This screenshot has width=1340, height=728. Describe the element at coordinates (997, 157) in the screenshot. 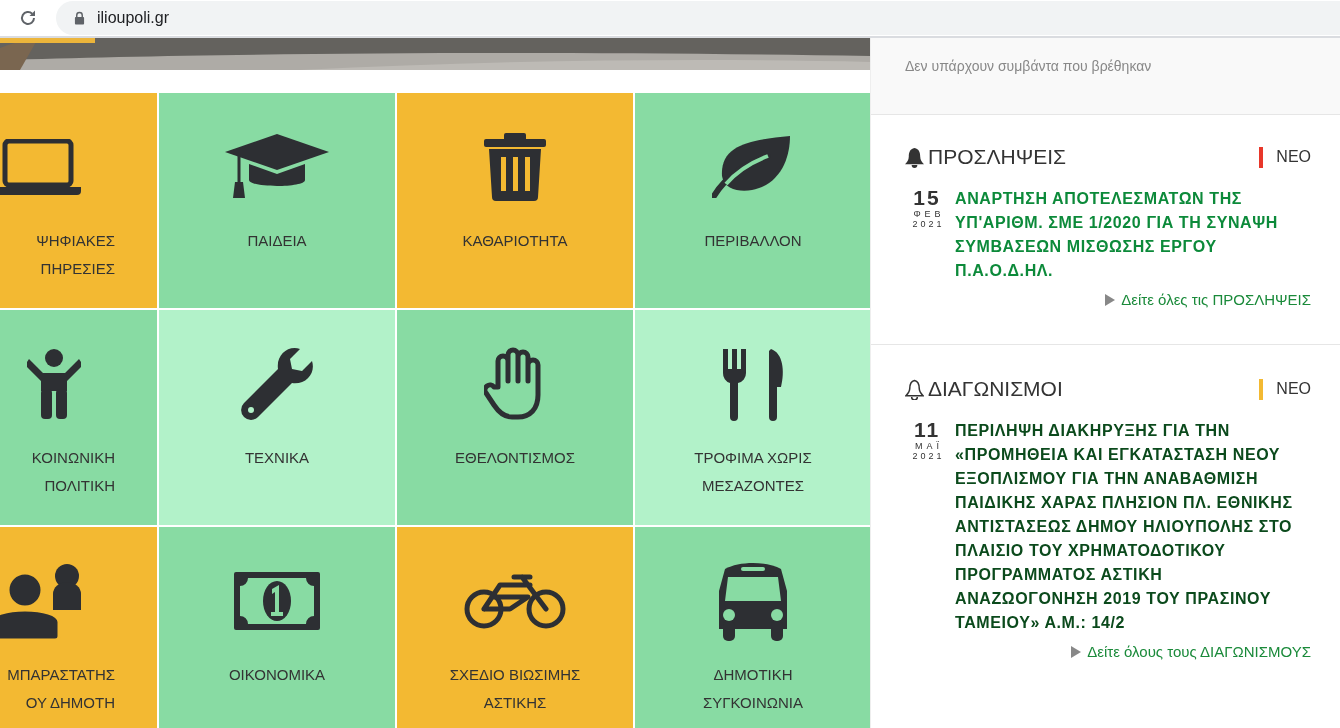

I see `heading-text: ΠΡΟΣΛΗΨΕΙΣ` at that location.